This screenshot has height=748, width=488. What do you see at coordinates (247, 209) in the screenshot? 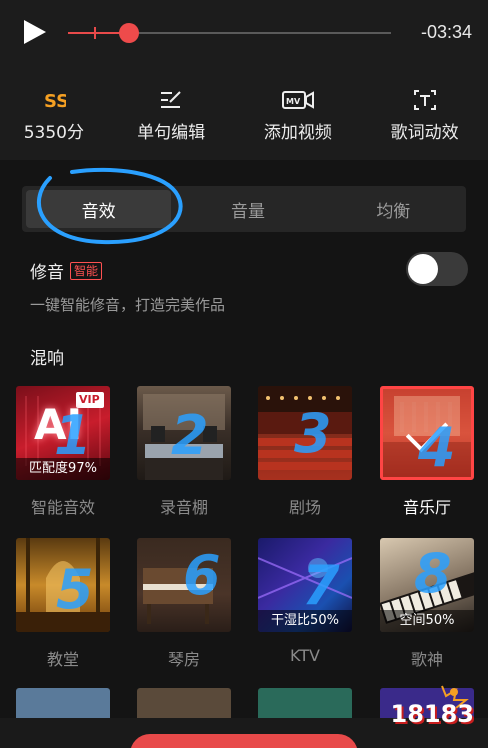
I see `tab-volume: 音量` at bounding box center [247, 209].